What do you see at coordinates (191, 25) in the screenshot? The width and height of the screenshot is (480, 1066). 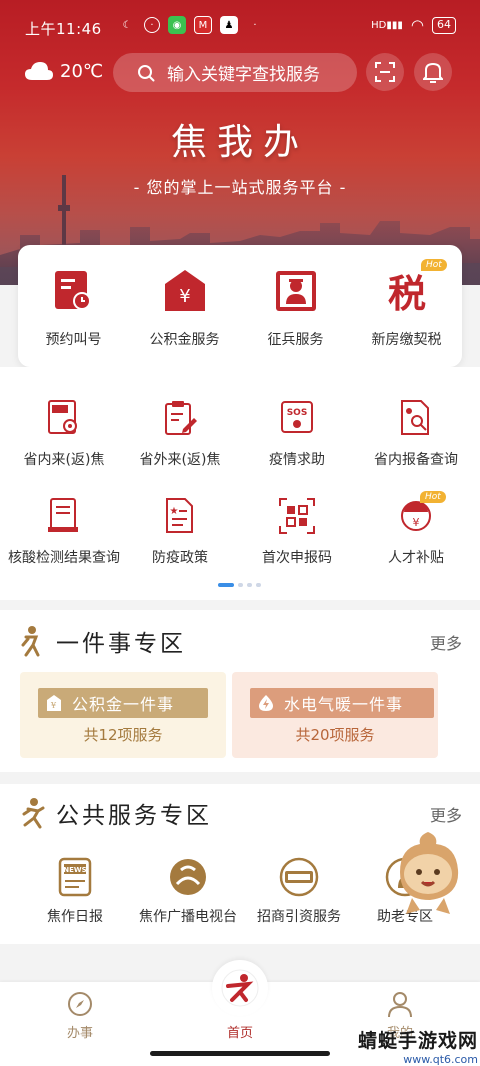 I see `notification-icons: ☾ · ◉ M ♟ ·` at bounding box center [191, 25].